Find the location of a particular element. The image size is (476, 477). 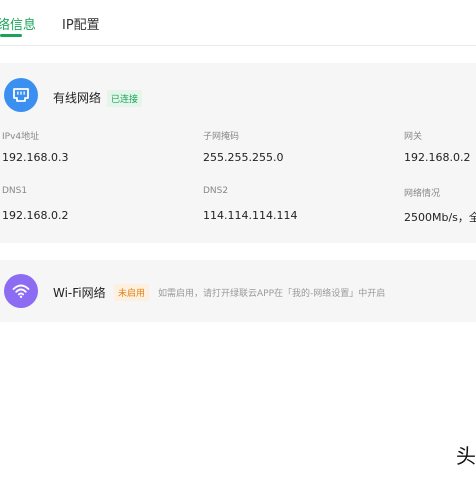

network-speed-value: 2500Mb/s，全 is located at coordinates (440, 217).